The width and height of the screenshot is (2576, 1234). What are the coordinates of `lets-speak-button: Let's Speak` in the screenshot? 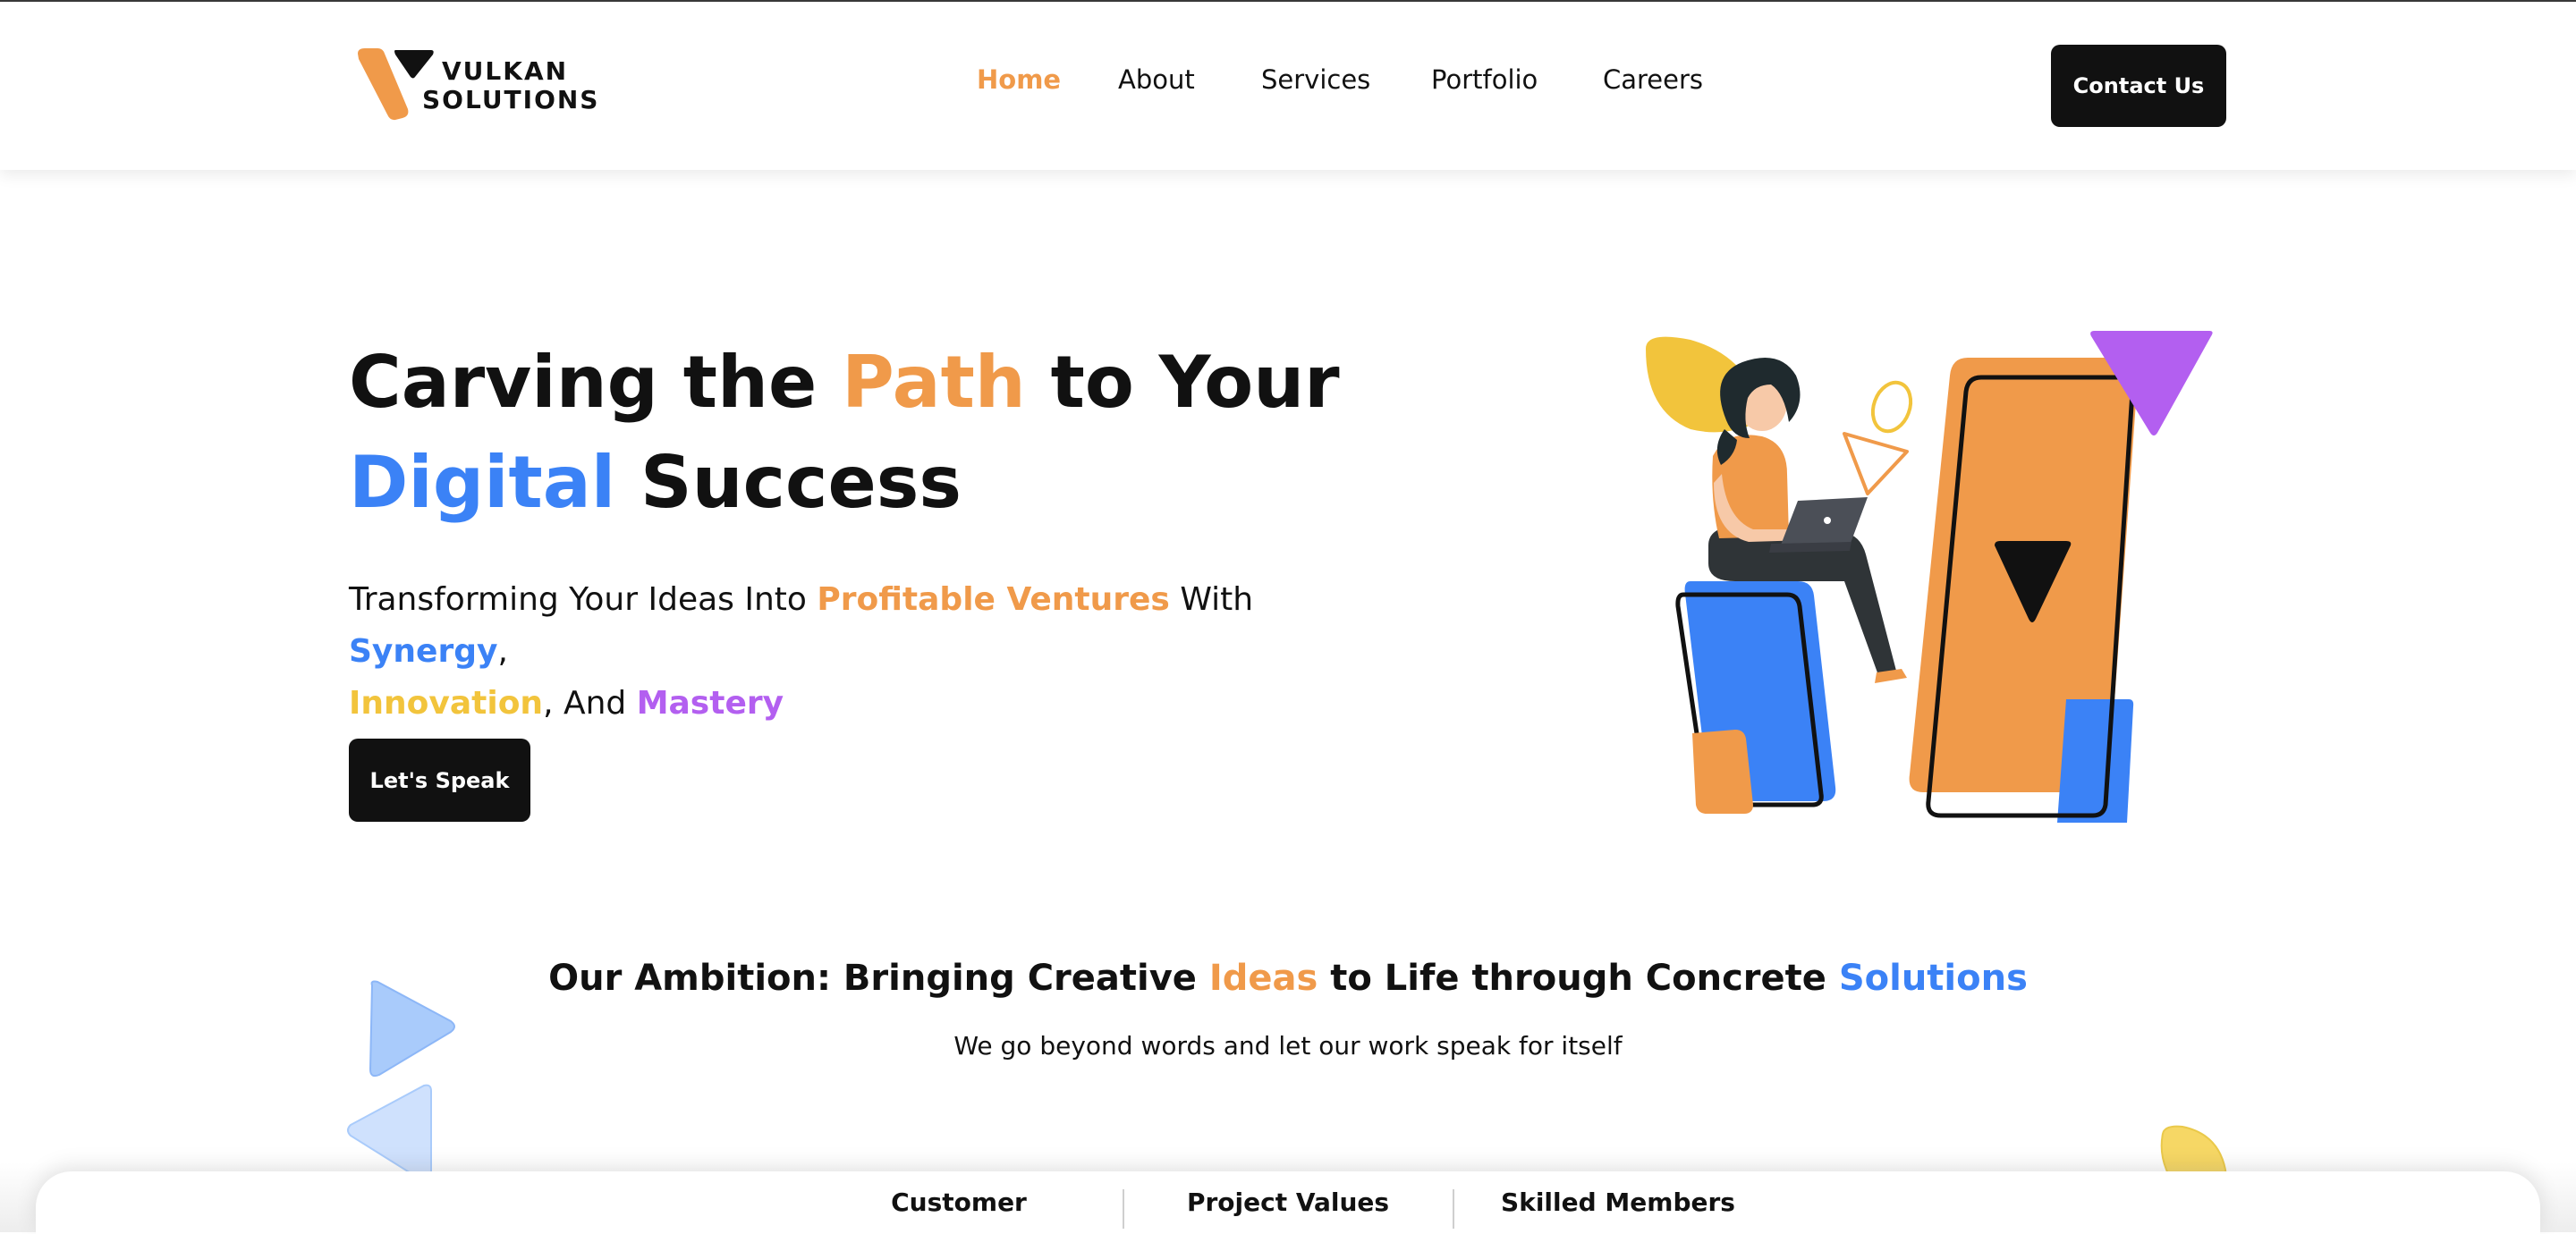 It's located at (439, 780).